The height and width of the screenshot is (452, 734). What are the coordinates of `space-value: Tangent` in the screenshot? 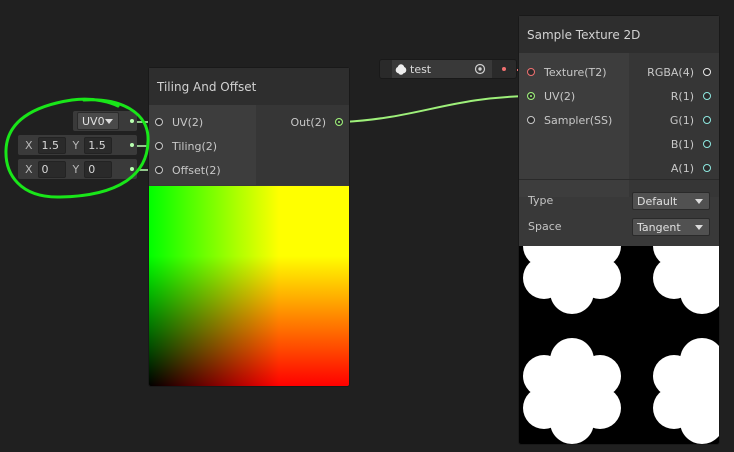 It's located at (659, 227).